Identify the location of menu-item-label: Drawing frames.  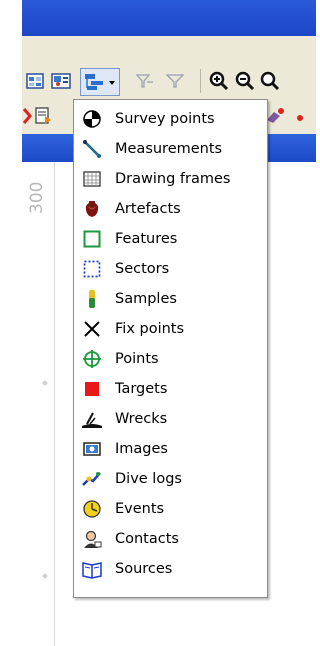
(173, 179).